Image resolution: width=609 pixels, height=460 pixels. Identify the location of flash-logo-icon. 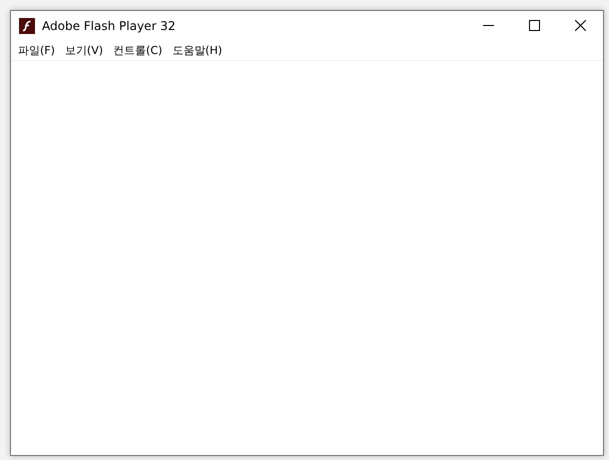
(27, 26).